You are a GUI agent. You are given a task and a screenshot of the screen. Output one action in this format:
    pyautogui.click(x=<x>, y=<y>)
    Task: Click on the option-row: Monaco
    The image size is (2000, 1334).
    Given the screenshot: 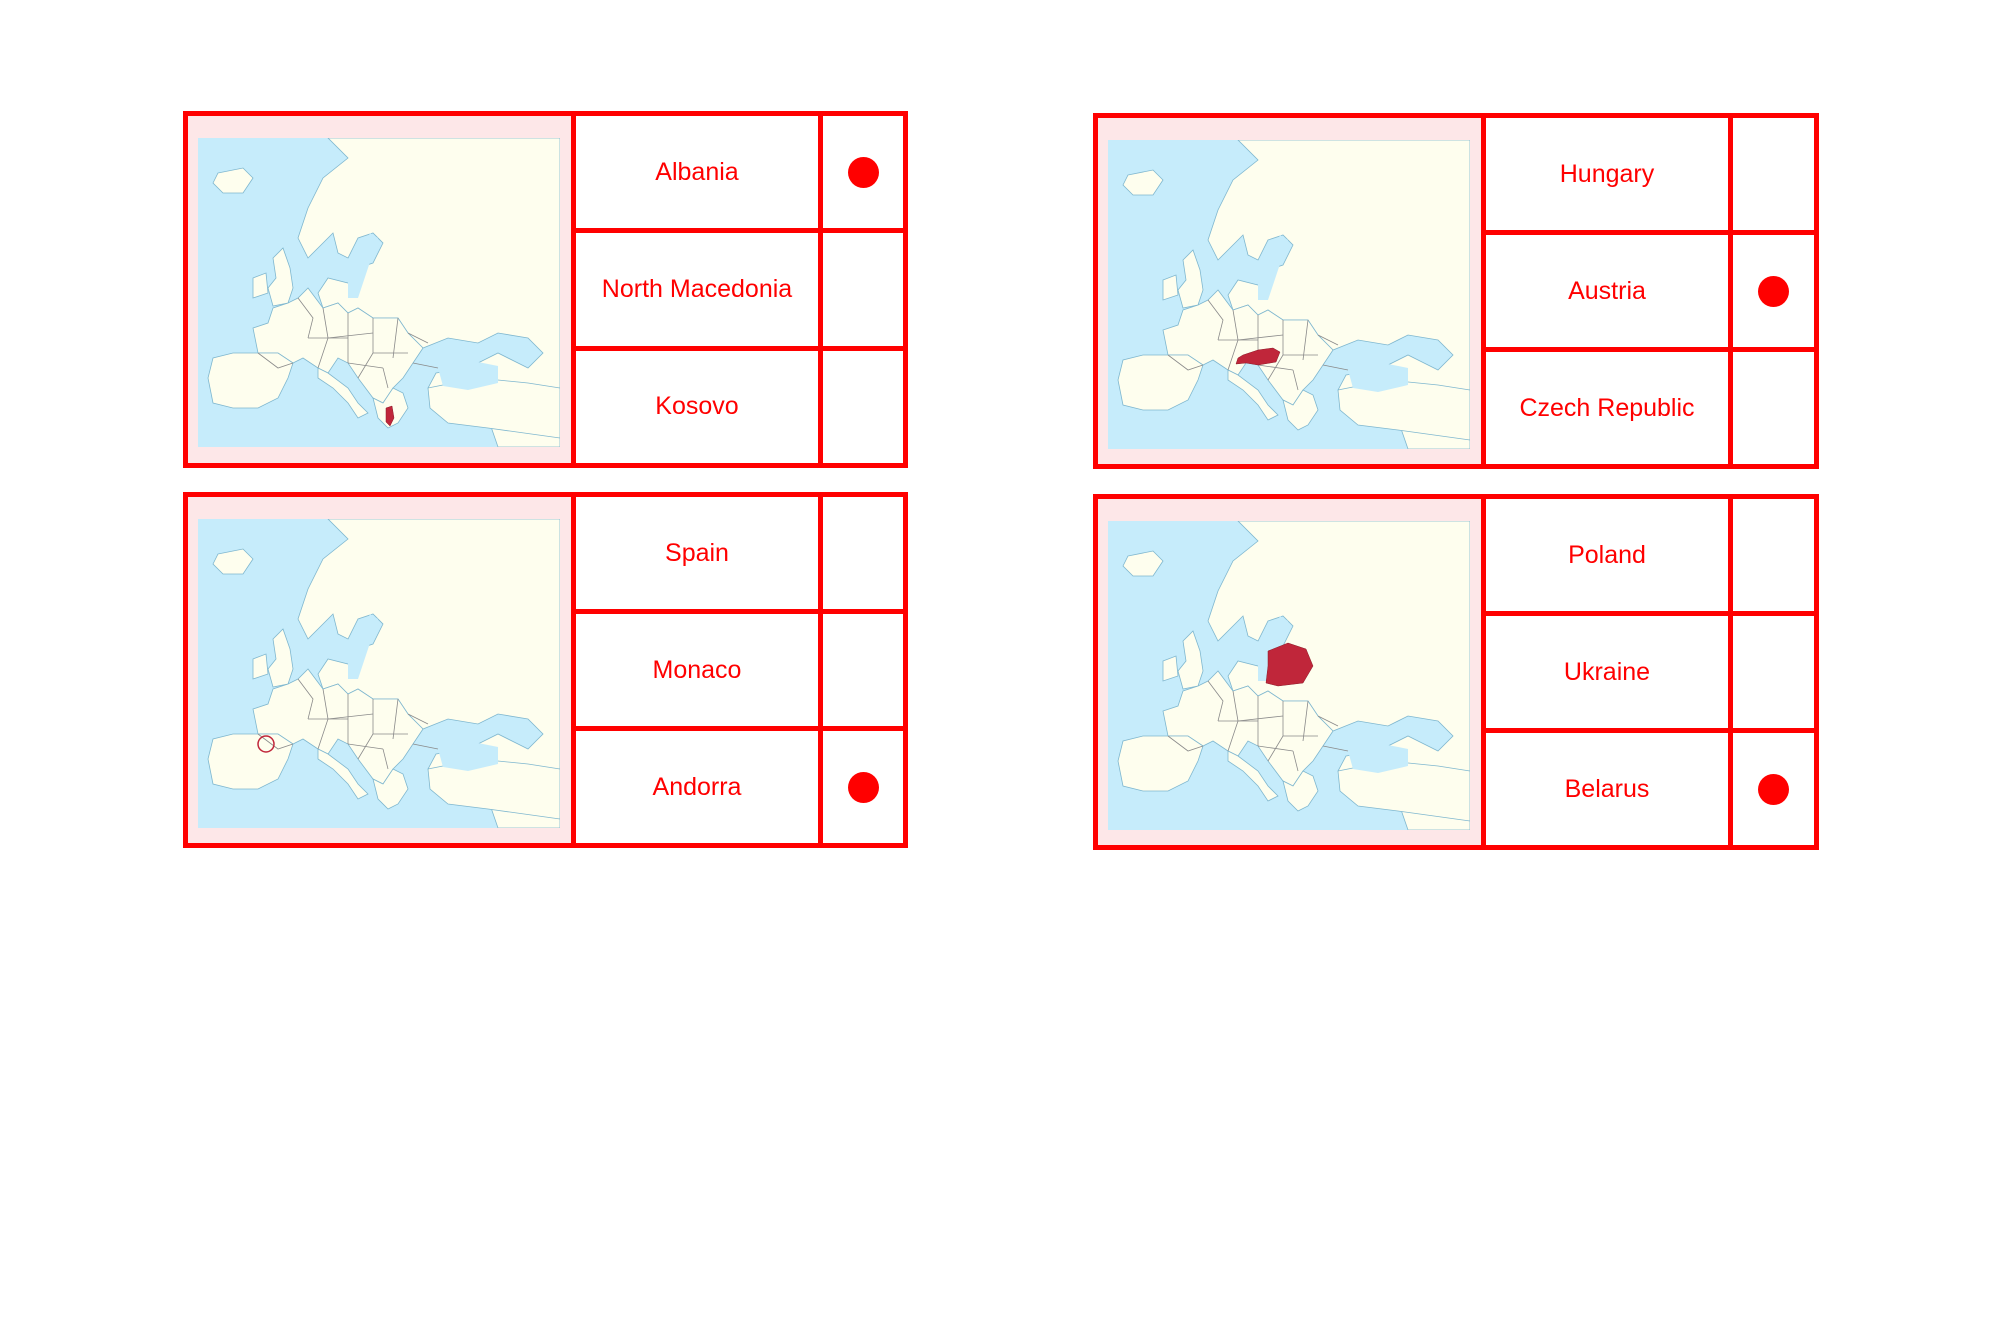 What is the action you would take?
    pyautogui.click(x=739, y=672)
    